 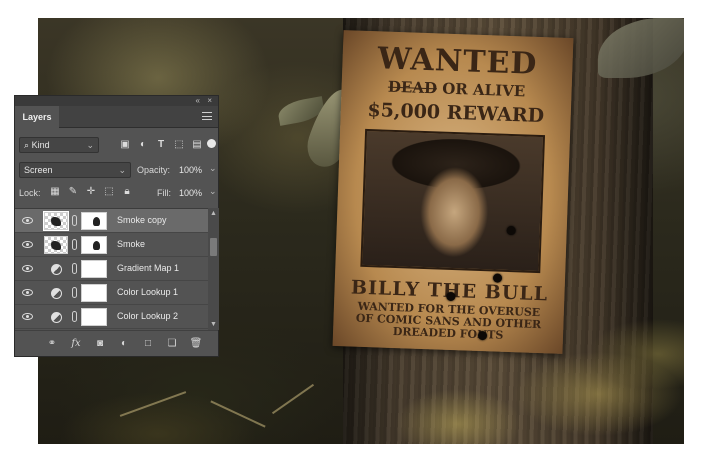 What do you see at coordinates (456, 113) in the screenshot?
I see `poster-reward: $5,000 REWARD` at bounding box center [456, 113].